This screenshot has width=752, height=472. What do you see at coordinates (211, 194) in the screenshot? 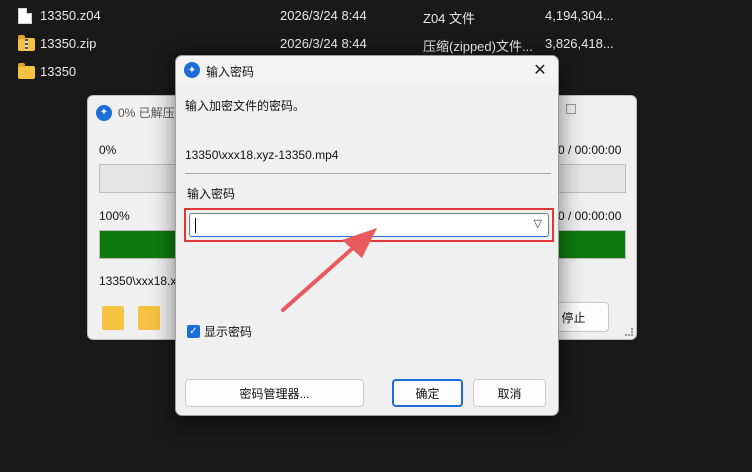
I see `password-label: 输入密码` at bounding box center [211, 194].